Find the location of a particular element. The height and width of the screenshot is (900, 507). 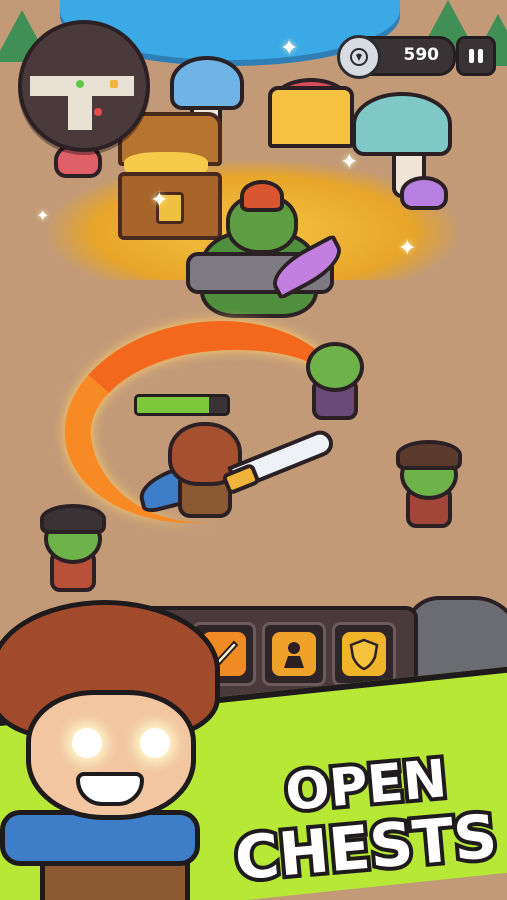

minimap-room is located at coordinates (80, 113).